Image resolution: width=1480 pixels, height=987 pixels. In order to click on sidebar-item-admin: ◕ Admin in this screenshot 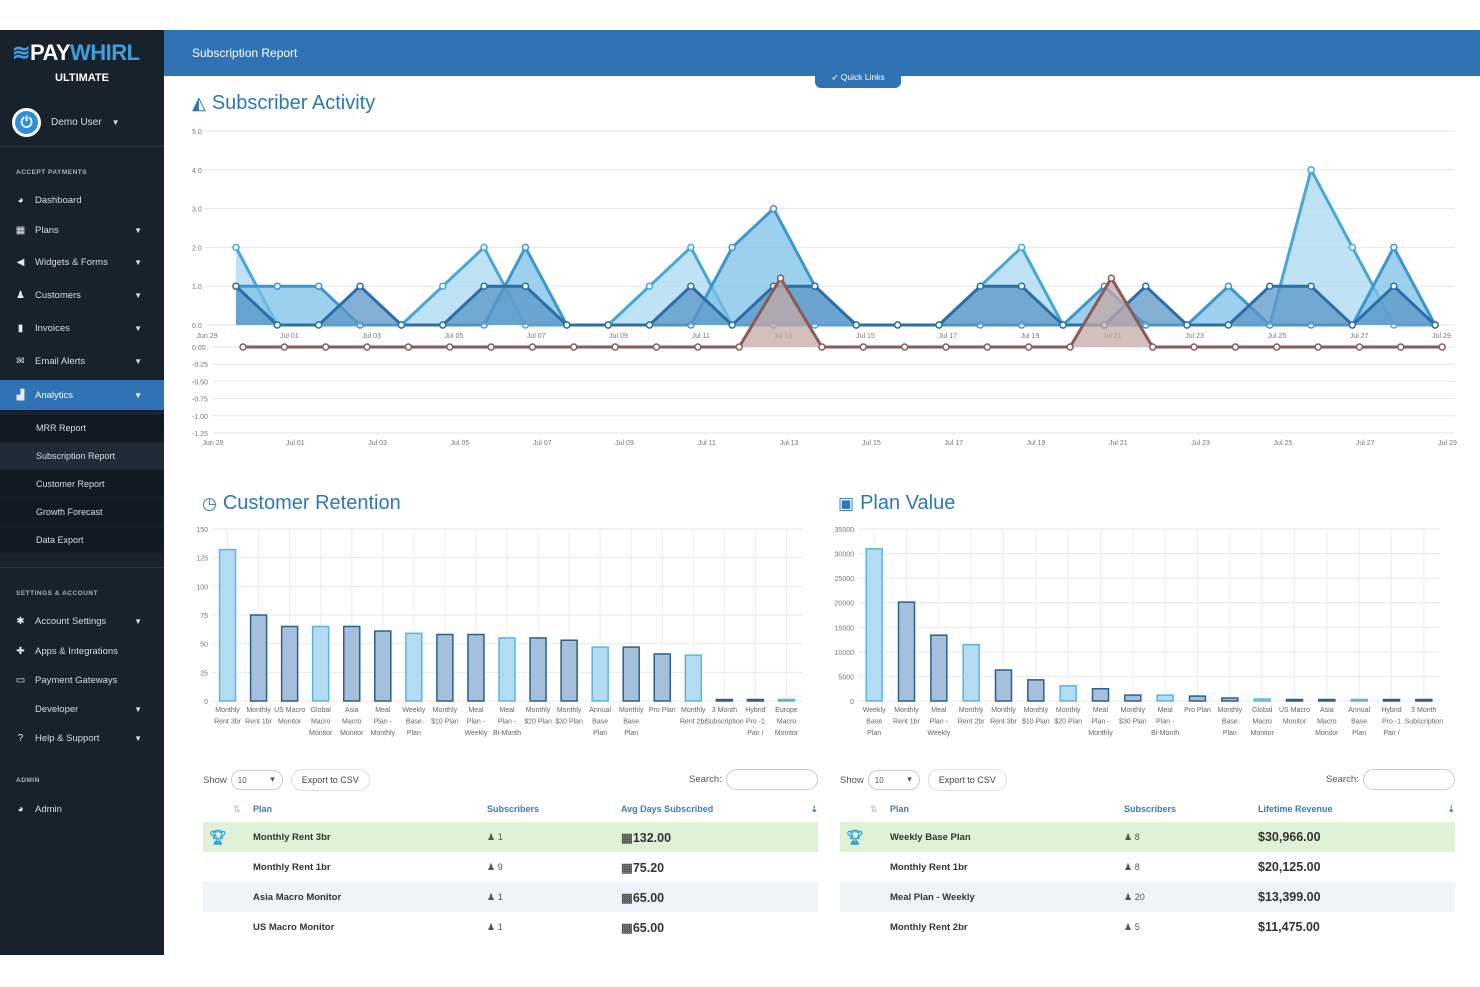, I will do `click(82, 809)`.